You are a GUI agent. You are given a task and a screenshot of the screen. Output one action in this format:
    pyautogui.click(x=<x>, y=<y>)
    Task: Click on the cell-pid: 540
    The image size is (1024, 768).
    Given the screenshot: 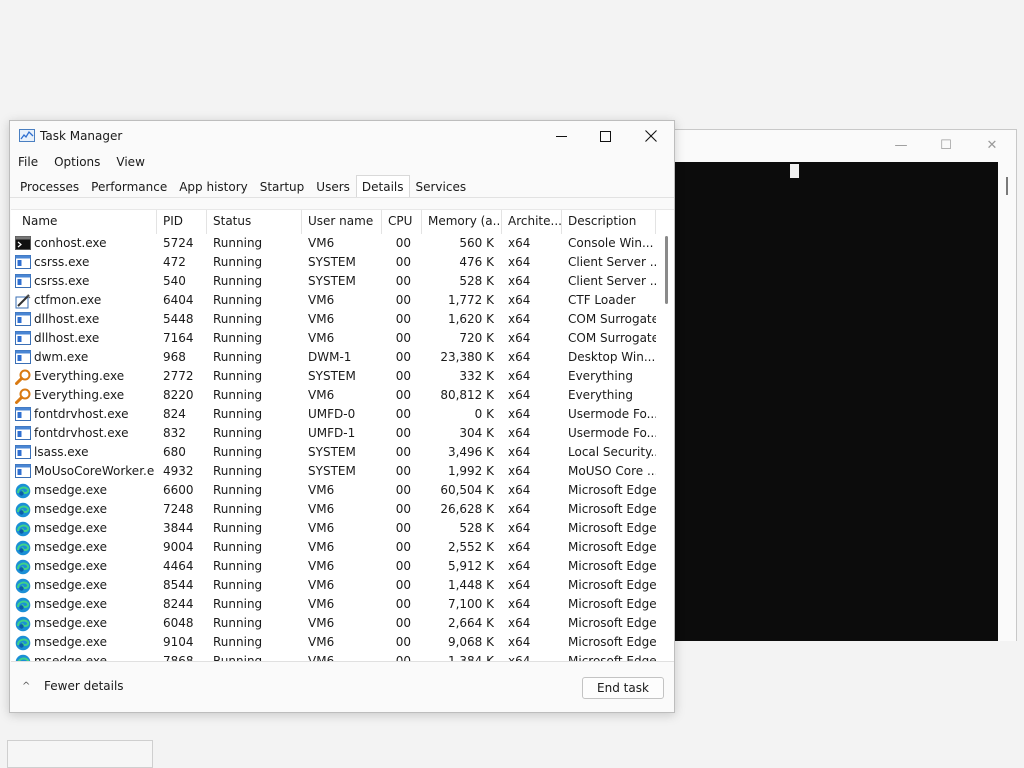 What is the action you would take?
    pyautogui.click(x=174, y=281)
    